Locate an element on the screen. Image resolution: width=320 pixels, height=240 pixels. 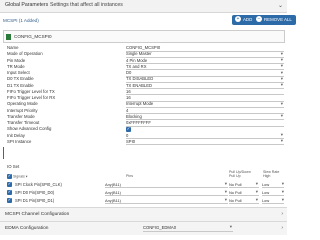
property-label: Mode of Operation is located at coordinates (25, 54).